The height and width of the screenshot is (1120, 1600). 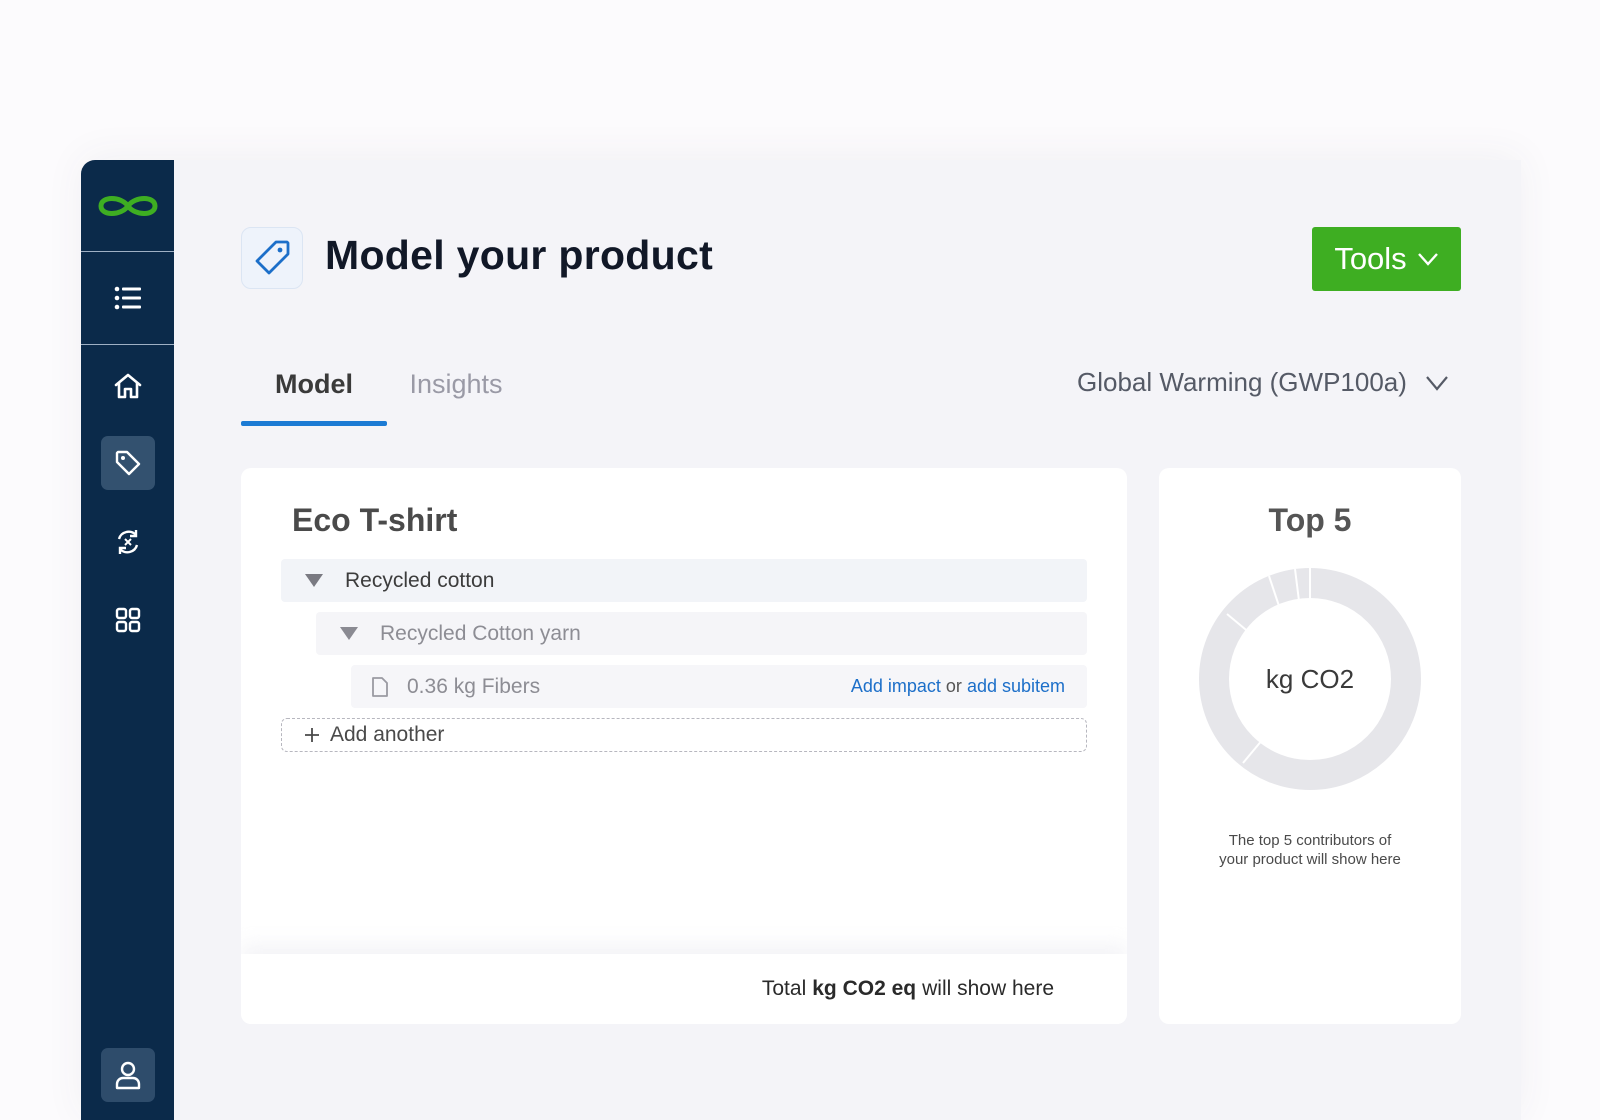 What do you see at coordinates (784, 988) in the screenshot?
I see `total-prefix: Total` at bounding box center [784, 988].